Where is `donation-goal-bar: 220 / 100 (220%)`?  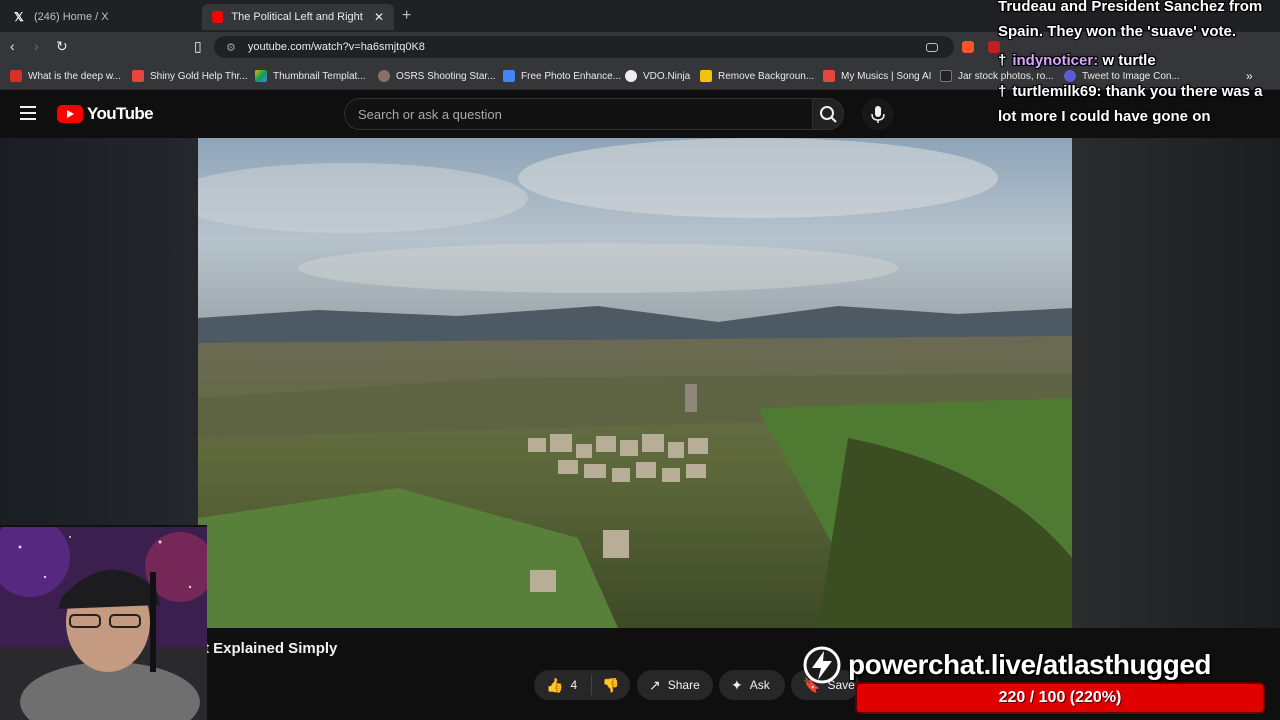 donation-goal-bar: 220 / 100 (220%) is located at coordinates (1060, 698).